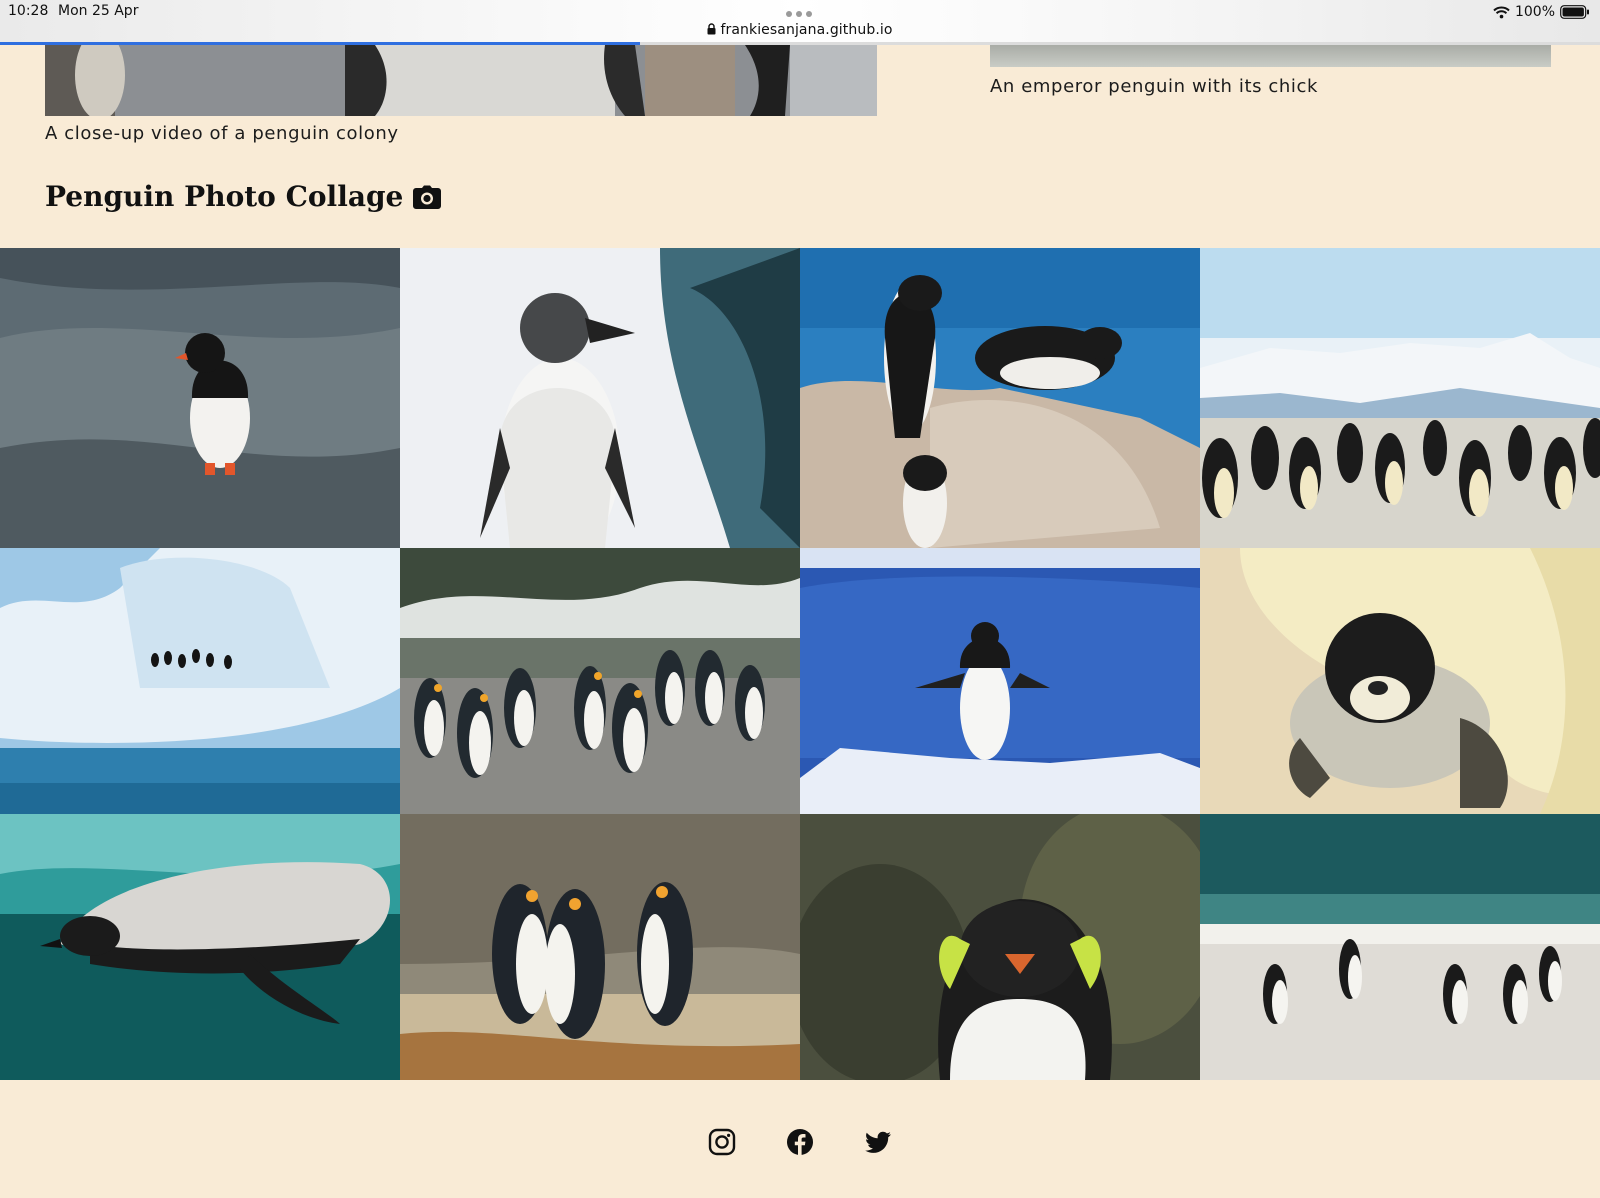 This screenshot has height=1198, width=1600. Describe the element at coordinates (1400, 947) in the screenshot. I see `photo-gentoos-on-beach` at that location.